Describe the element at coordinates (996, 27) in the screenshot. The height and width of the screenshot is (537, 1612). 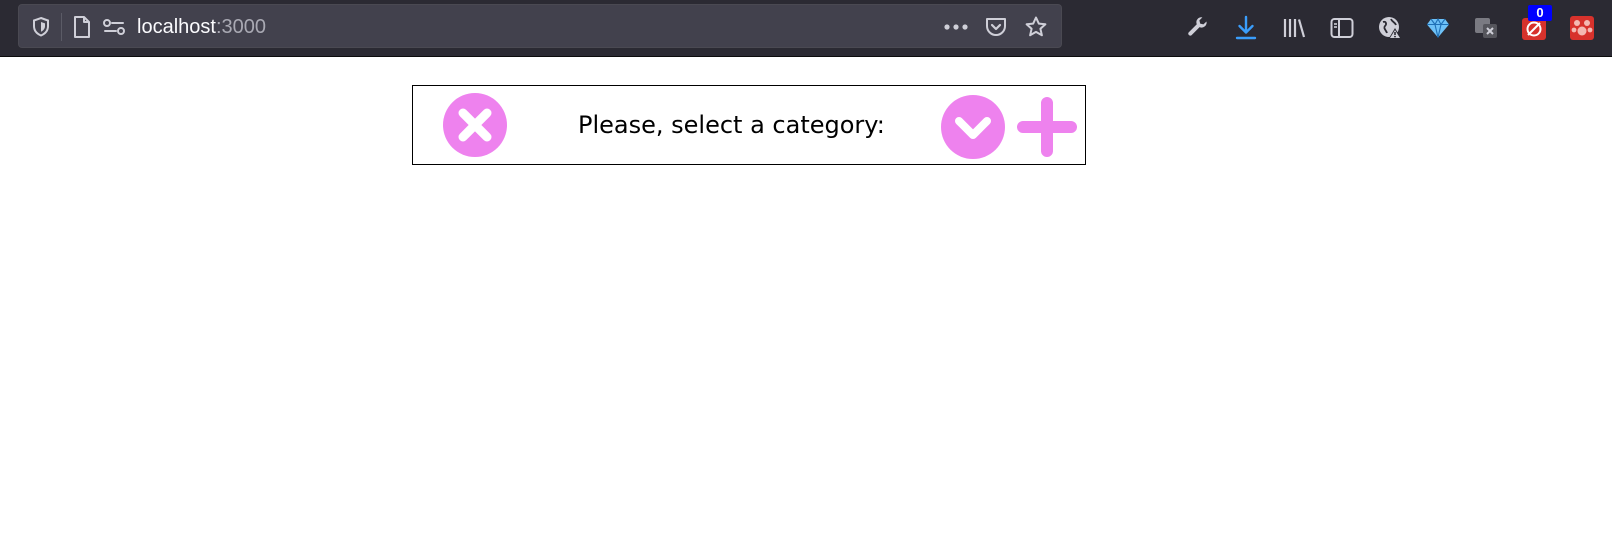
I see `pocket-icon` at that location.